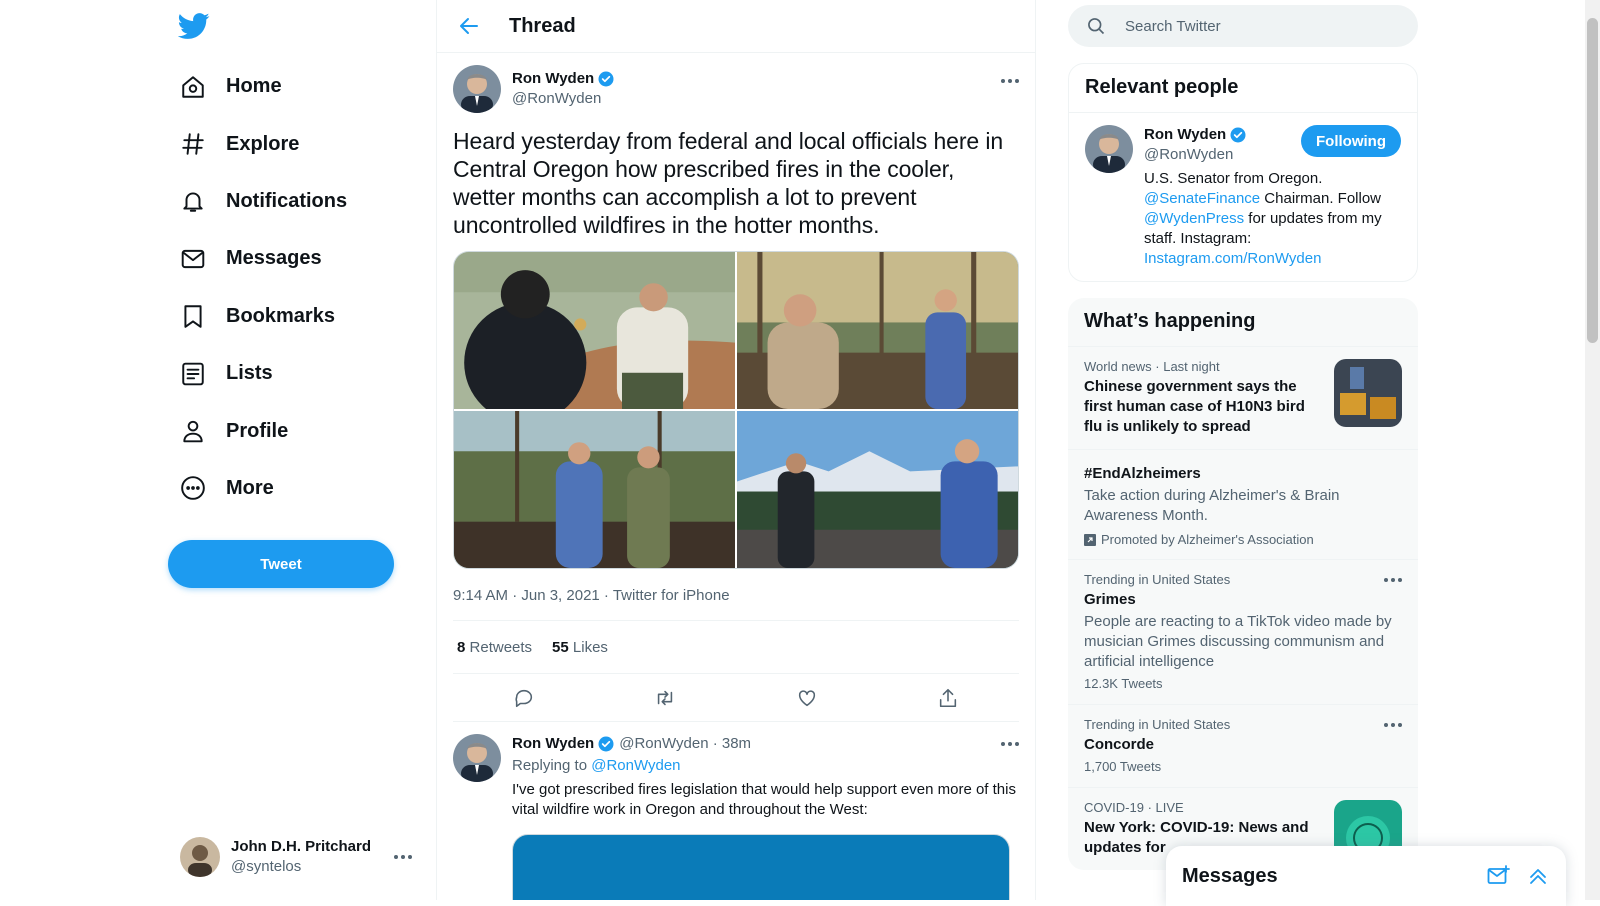 Image resolution: width=1600 pixels, height=906 pixels. What do you see at coordinates (1010, 81) in the screenshot?
I see `tweet-more-icon` at bounding box center [1010, 81].